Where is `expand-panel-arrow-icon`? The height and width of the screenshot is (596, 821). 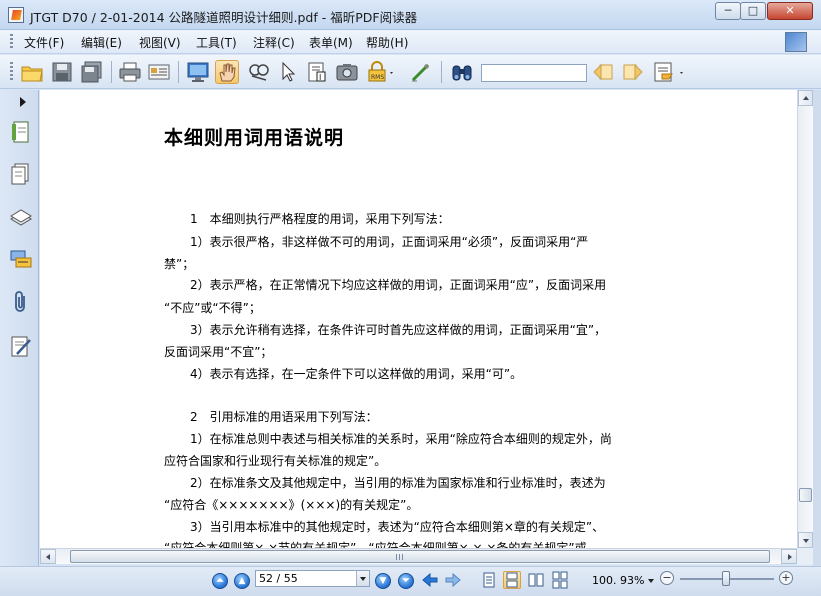 expand-panel-arrow-icon is located at coordinates (23, 102).